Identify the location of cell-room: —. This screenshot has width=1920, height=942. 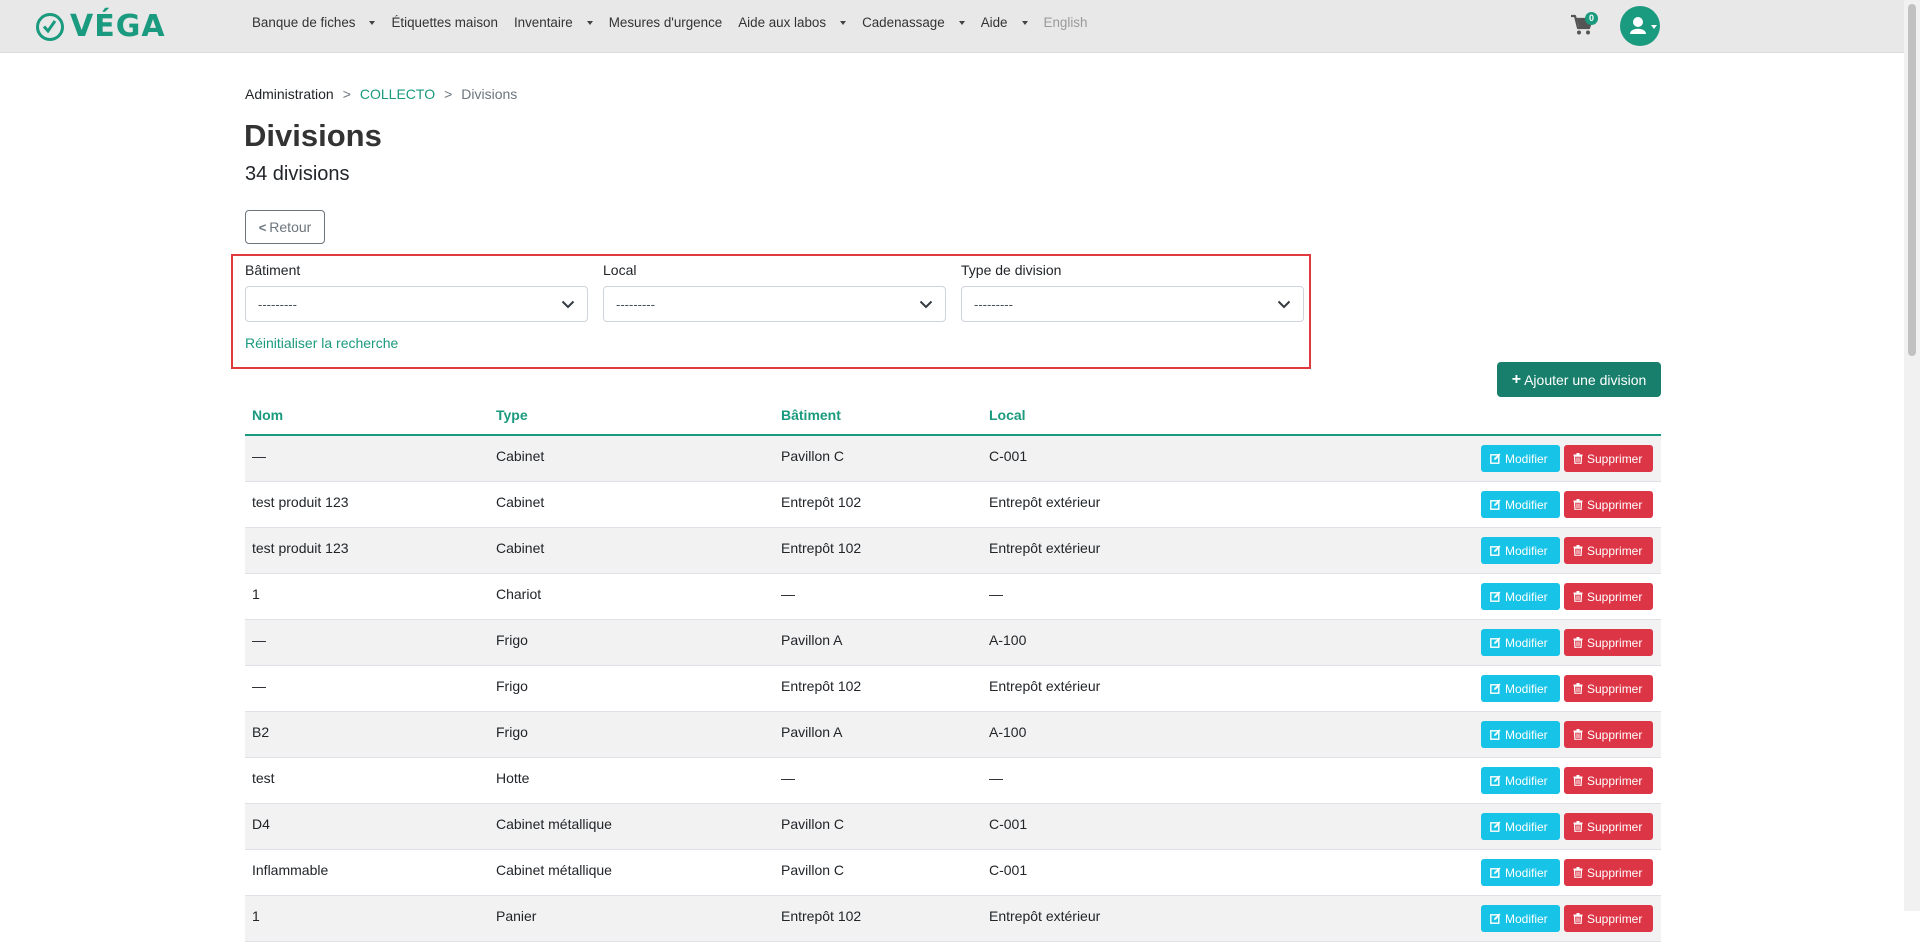
(996, 594).